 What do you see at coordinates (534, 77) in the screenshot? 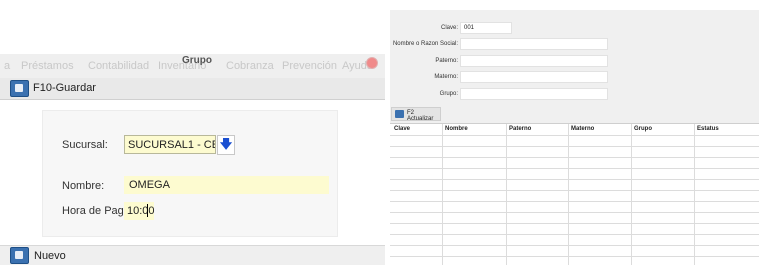
I see `materno-input` at bounding box center [534, 77].